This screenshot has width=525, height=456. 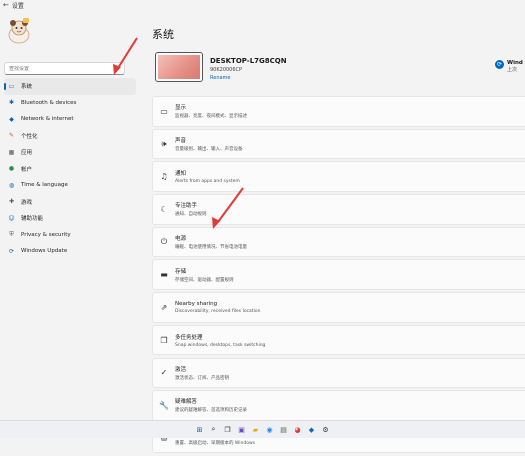 I want to click on start-button-icon: ⊞, so click(x=200, y=430).